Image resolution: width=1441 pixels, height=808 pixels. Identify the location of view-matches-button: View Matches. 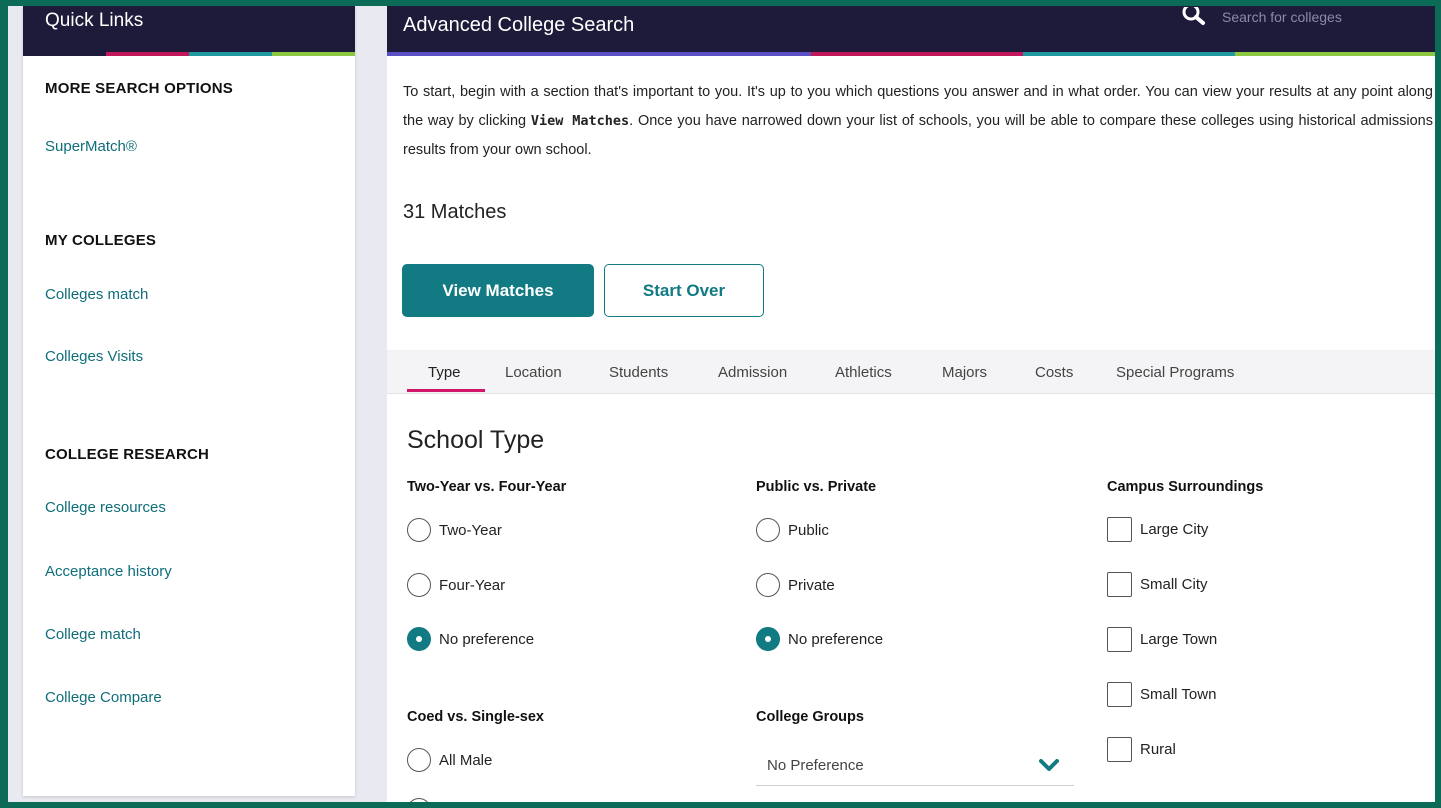
(498, 290).